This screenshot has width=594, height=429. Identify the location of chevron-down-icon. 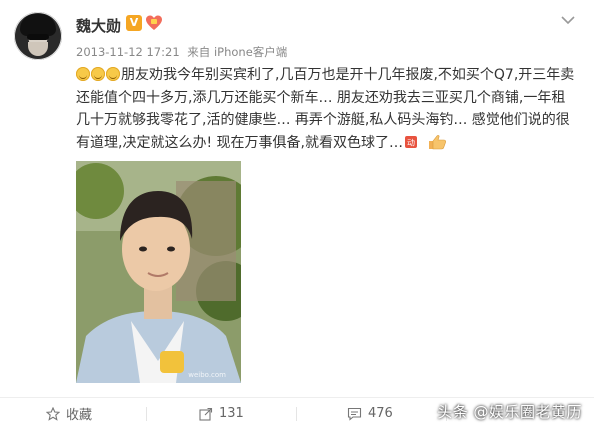
(568, 20).